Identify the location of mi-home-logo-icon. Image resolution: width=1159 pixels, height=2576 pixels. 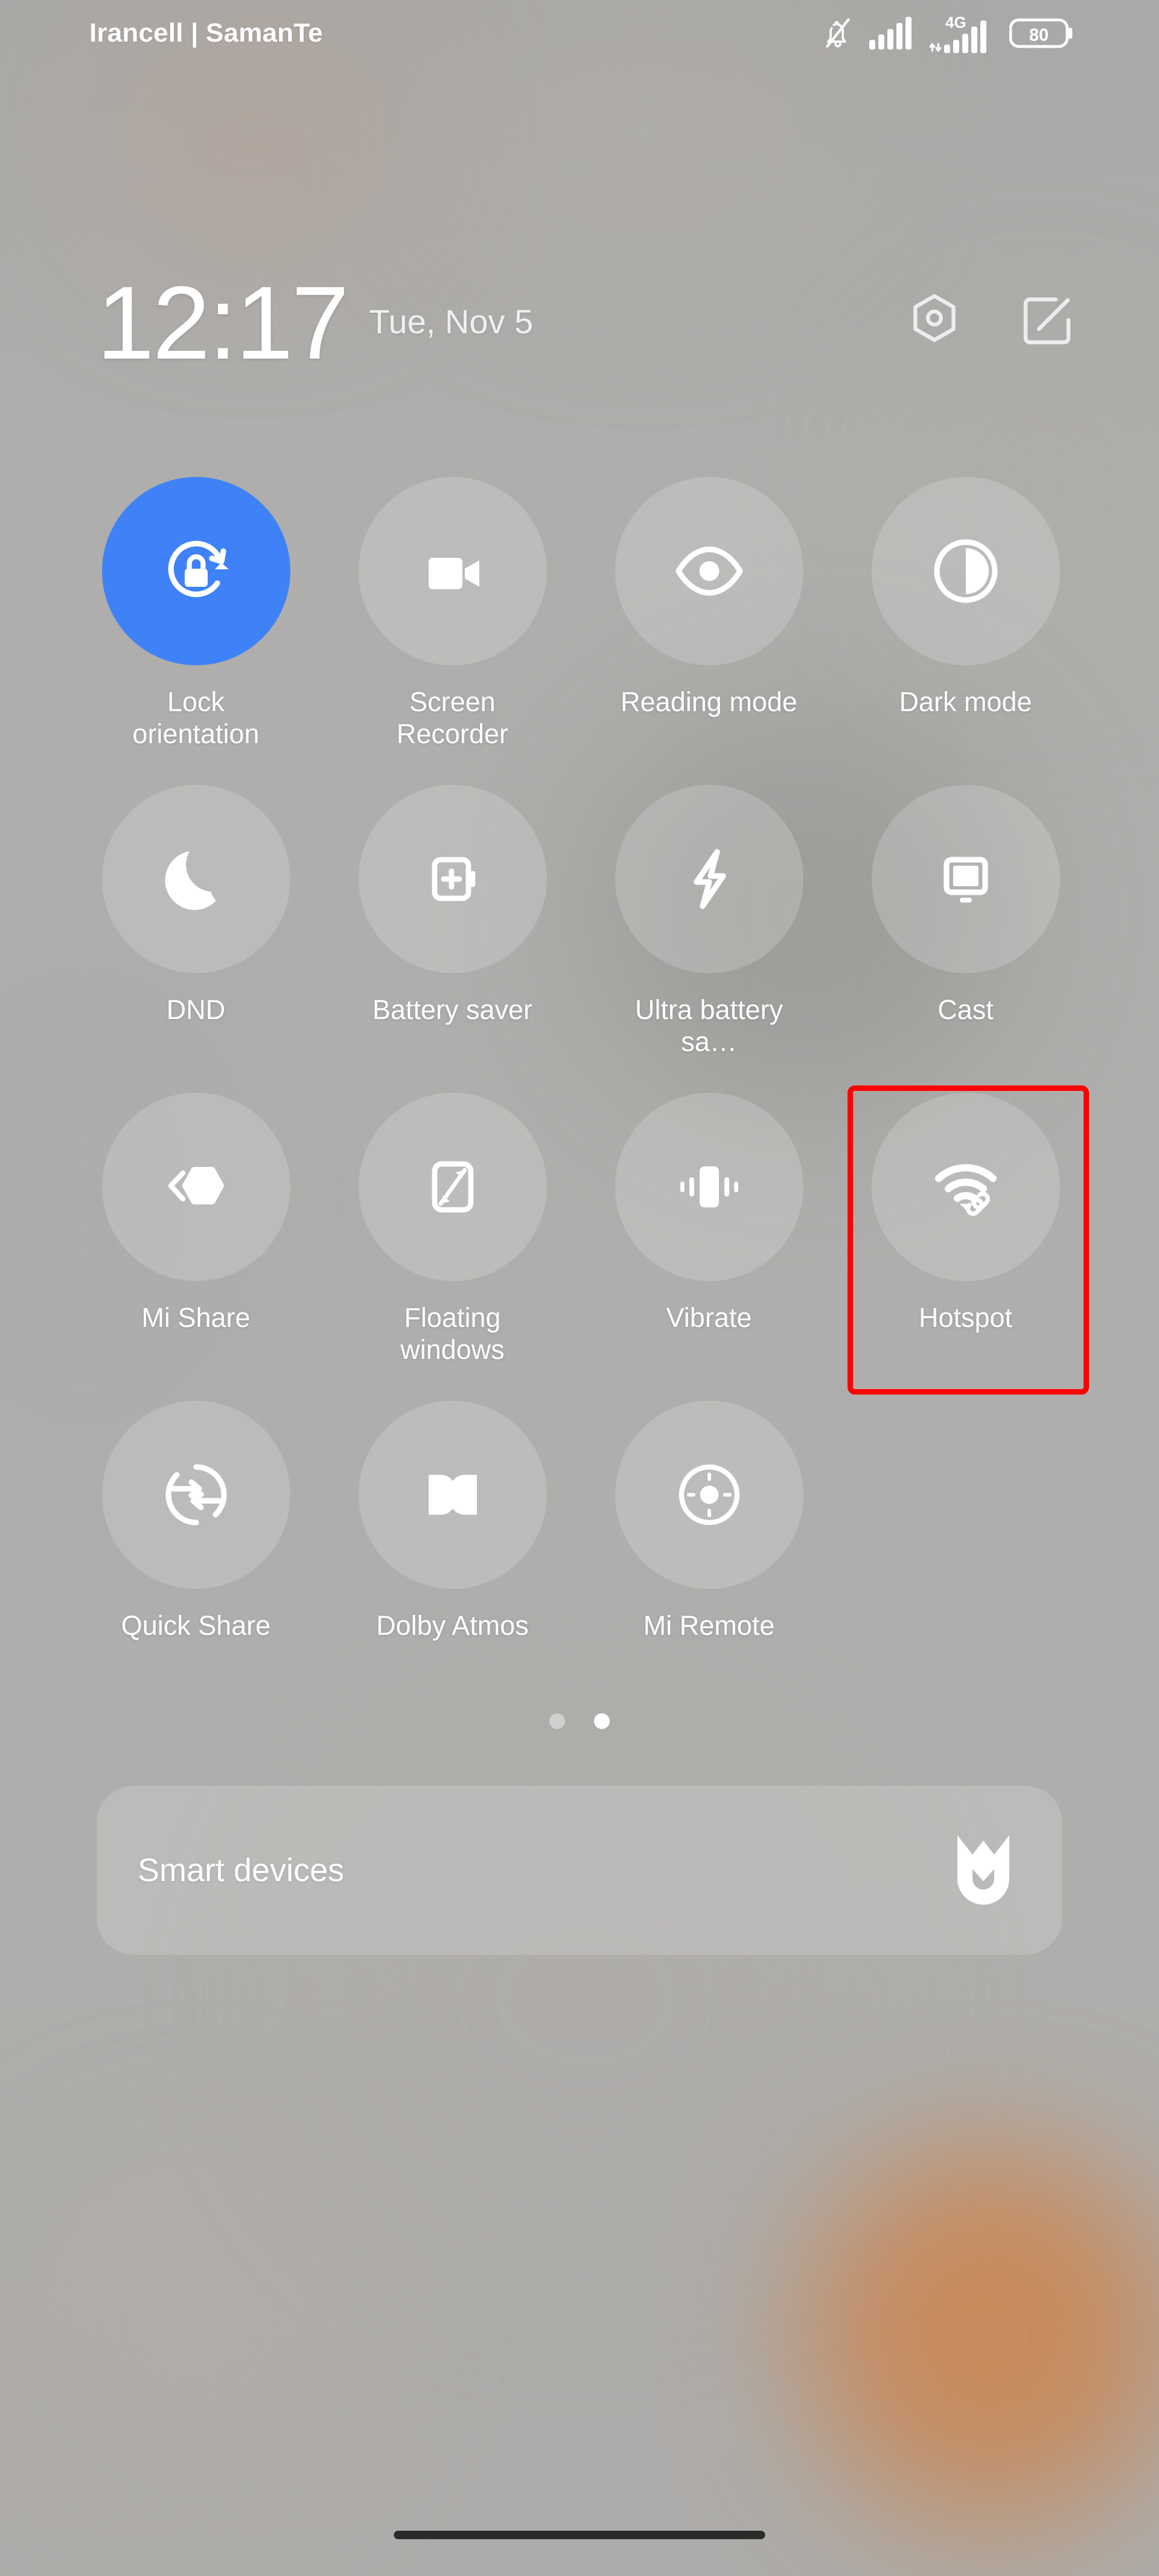
(983, 1870).